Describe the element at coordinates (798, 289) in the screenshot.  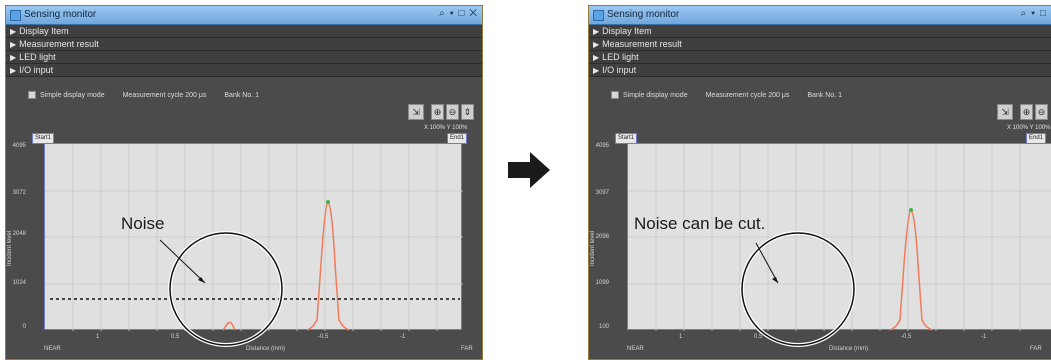
I see `right-annotation-layer` at that location.